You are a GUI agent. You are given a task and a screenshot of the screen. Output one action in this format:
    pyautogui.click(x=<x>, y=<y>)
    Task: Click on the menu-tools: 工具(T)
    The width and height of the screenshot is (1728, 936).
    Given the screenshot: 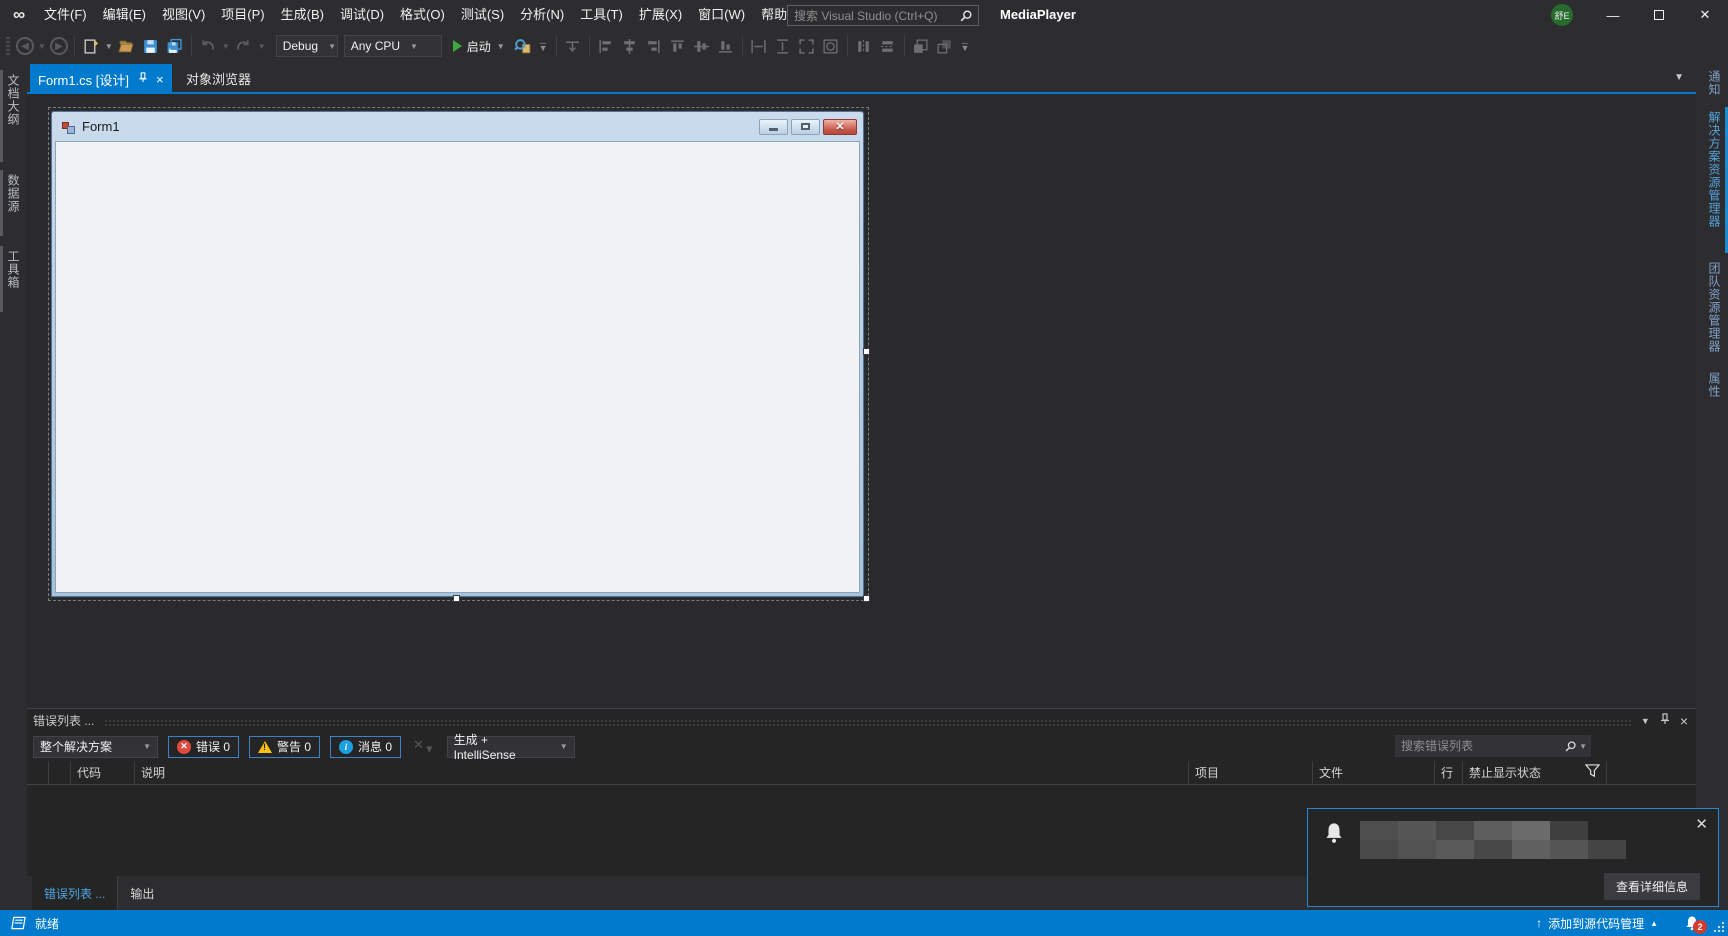 What is the action you would take?
    pyautogui.click(x=601, y=15)
    